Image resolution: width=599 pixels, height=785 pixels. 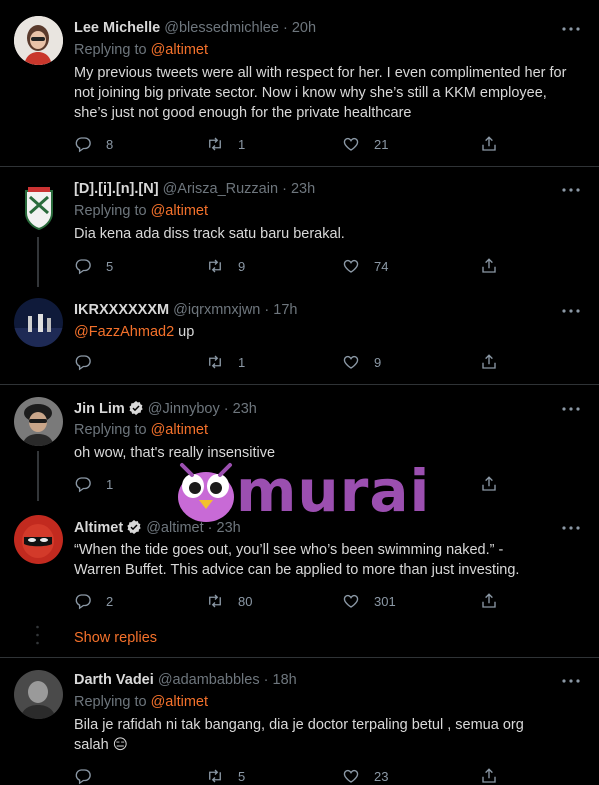 I want to click on display-name: Darth Vadei, so click(x=114, y=680).